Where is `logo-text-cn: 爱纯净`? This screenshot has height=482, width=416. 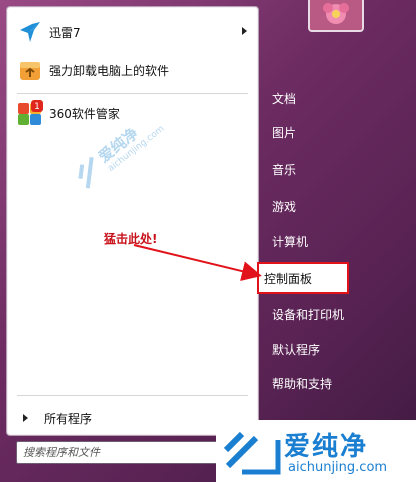
logo-text-cn: 爱纯净 is located at coordinates (326, 447).